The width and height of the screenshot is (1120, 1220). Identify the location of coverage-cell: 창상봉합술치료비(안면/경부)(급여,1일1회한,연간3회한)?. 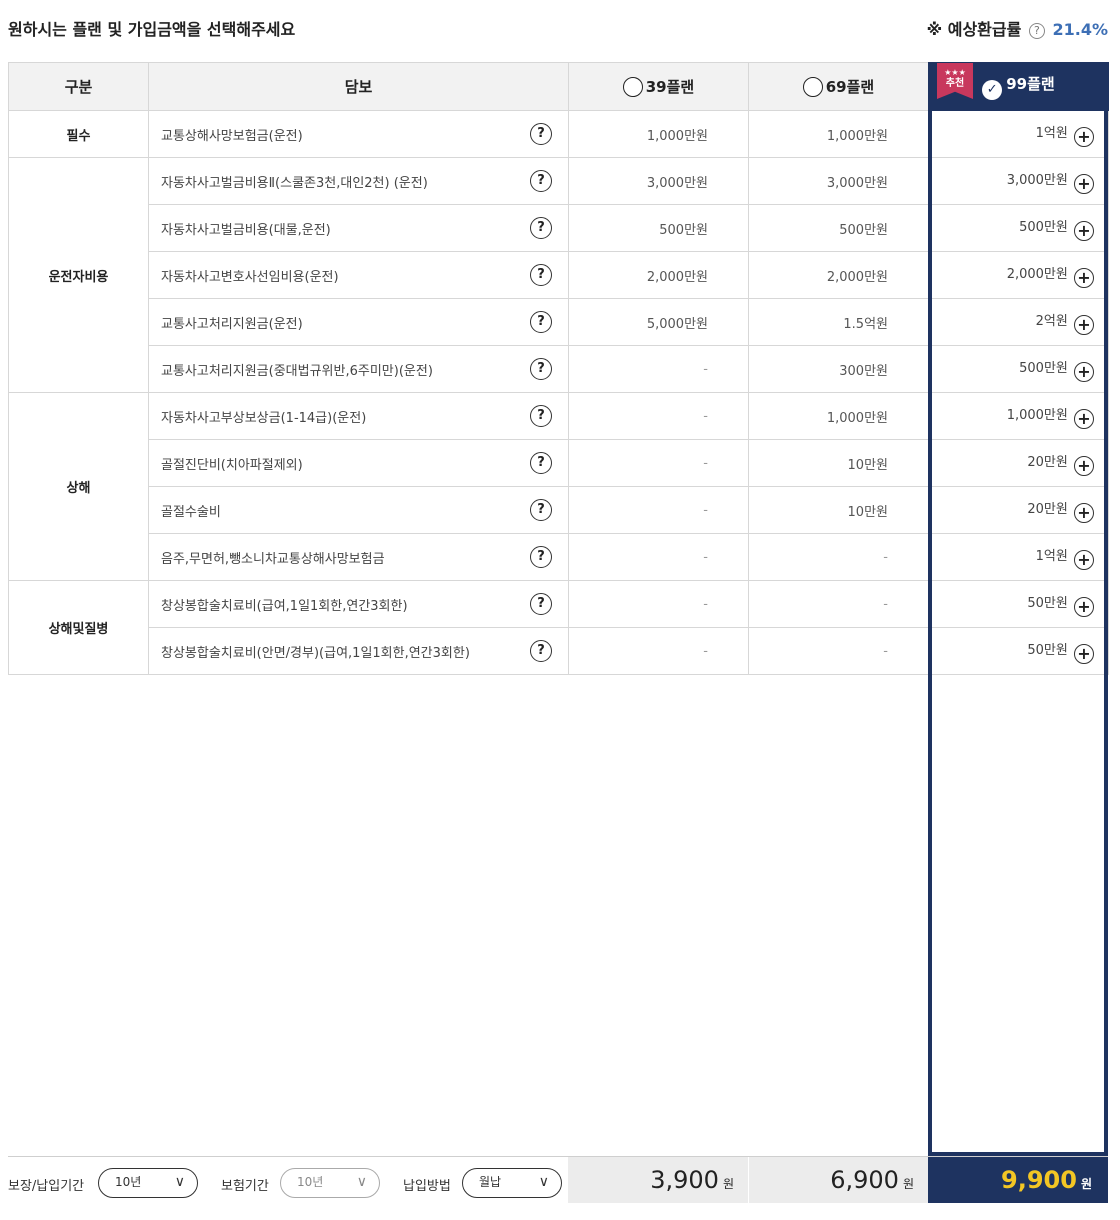
(358, 651).